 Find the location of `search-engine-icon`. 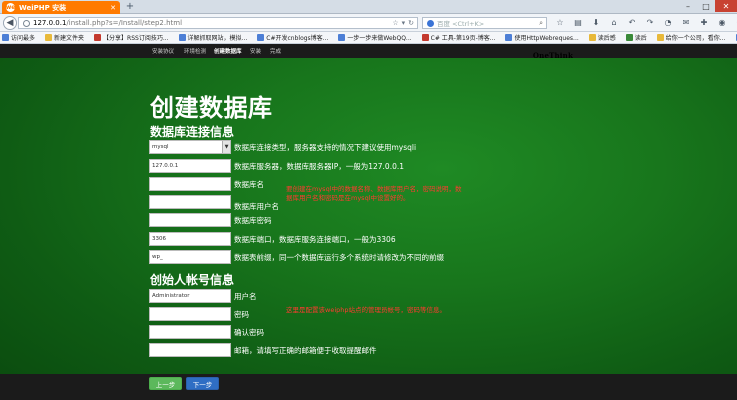

search-engine-icon is located at coordinates (430, 23).